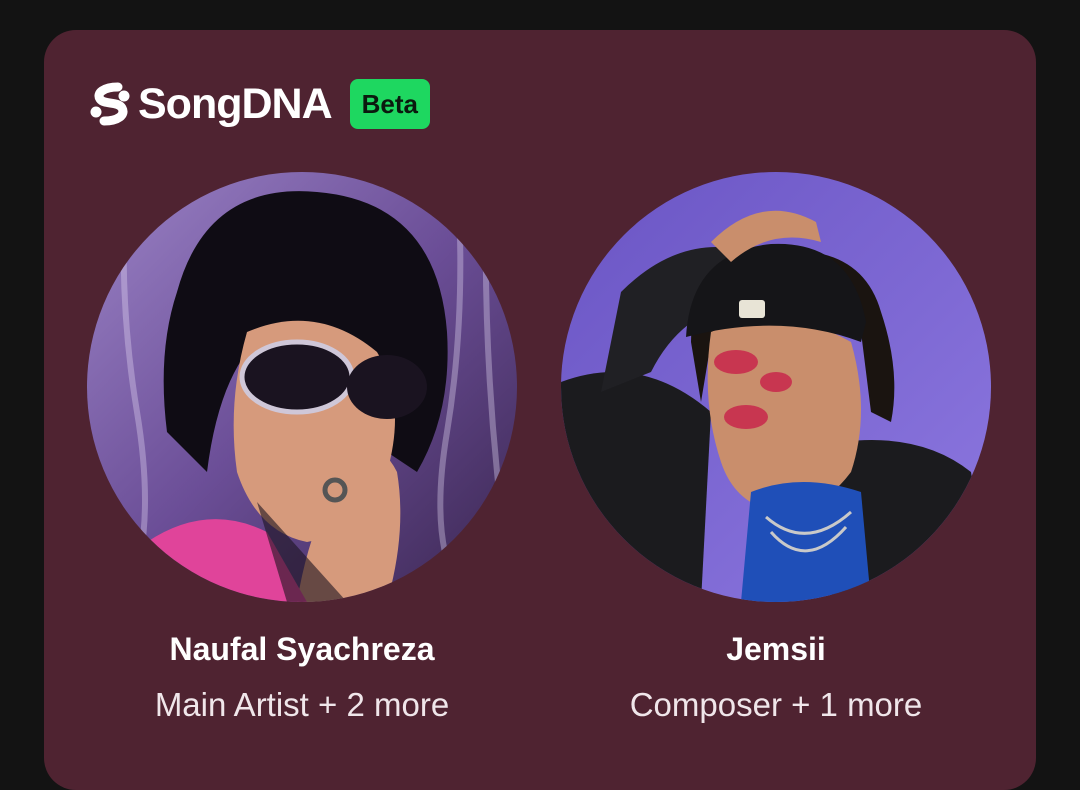 The width and height of the screenshot is (1080, 790). Describe the element at coordinates (302, 705) in the screenshot. I see `artist-role: Main Artist + 2 more` at that location.